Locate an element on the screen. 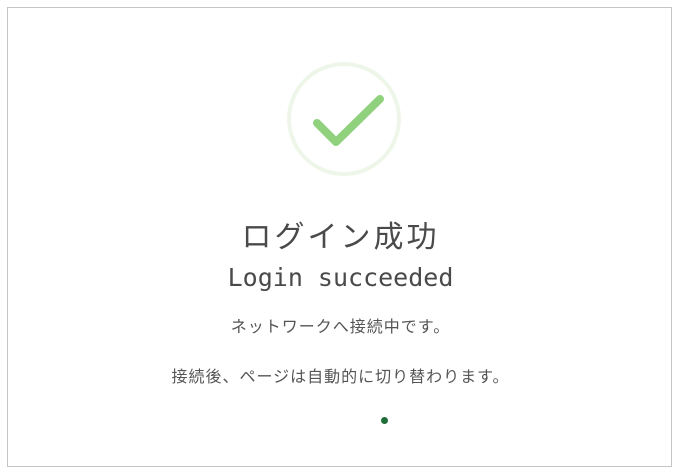 Image resolution: width=681 pixels, height=467 pixels. connecting-message: ネットワークへ接続中です。 is located at coordinates (340, 326).